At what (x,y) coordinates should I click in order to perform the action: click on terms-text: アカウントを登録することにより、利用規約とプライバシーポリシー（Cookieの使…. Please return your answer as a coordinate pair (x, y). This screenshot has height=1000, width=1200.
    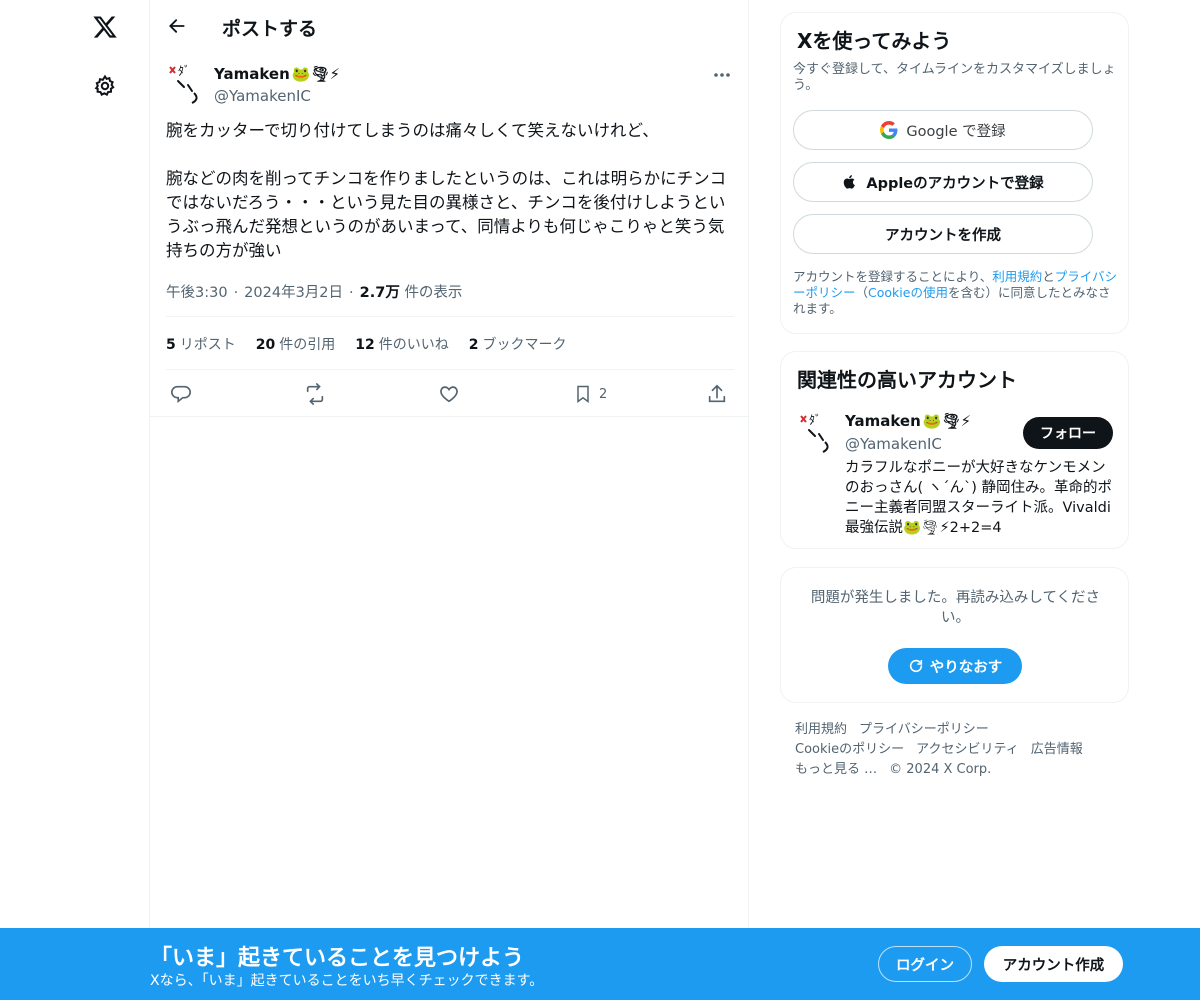
    Looking at the image, I should click on (955, 292).